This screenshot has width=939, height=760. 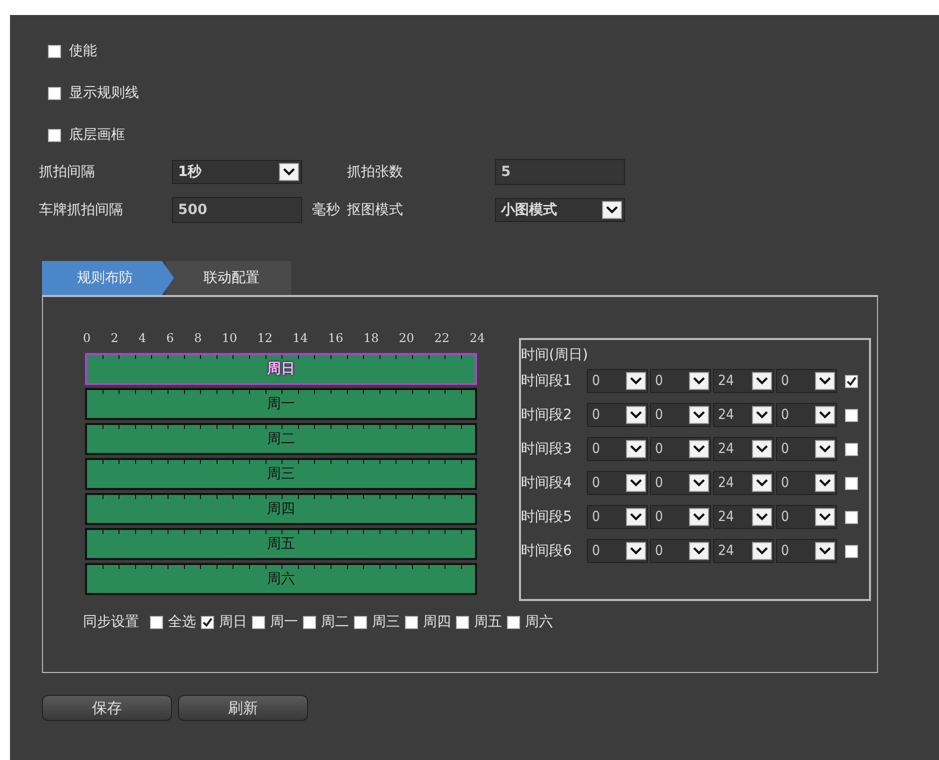 What do you see at coordinates (437, 622) in the screenshot?
I see `checkbox-label: 周四` at bounding box center [437, 622].